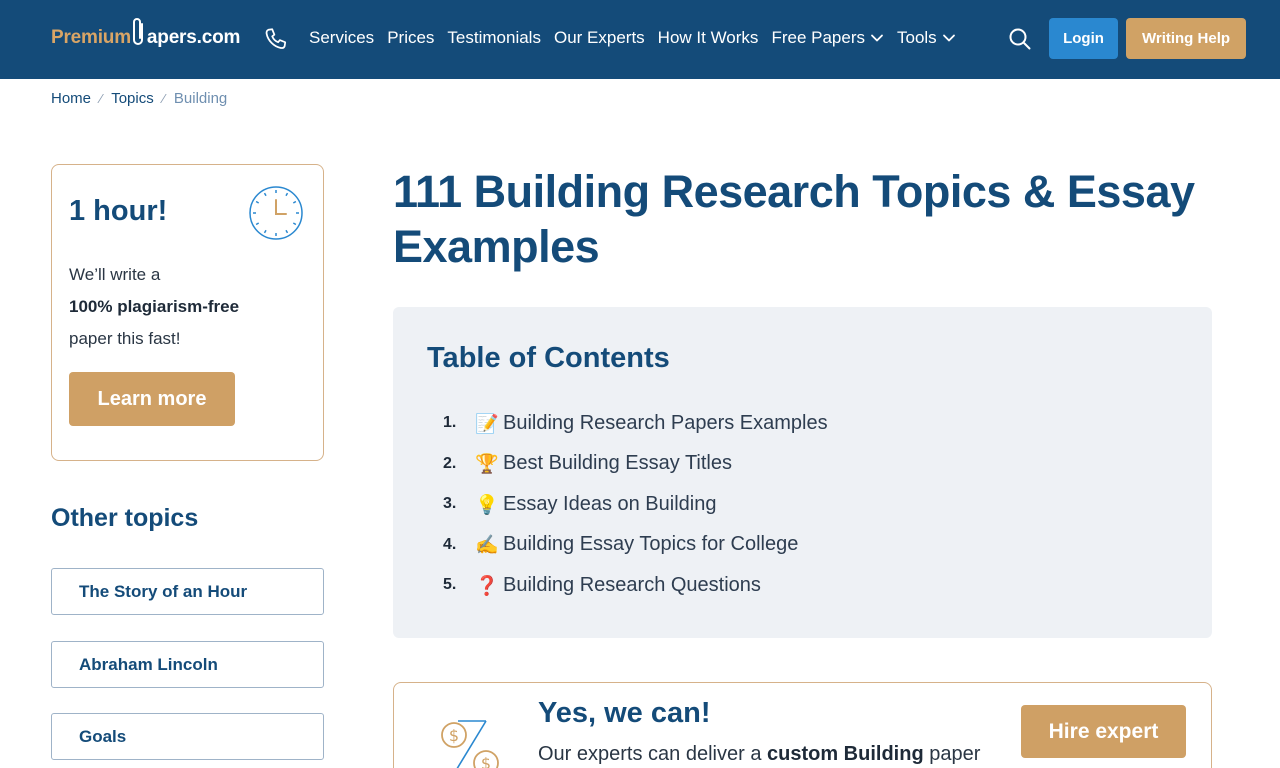  Describe the element at coordinates (609, 504) in the screenshot. I see `toc-item-link: Essay Ideas on Building` at that location.